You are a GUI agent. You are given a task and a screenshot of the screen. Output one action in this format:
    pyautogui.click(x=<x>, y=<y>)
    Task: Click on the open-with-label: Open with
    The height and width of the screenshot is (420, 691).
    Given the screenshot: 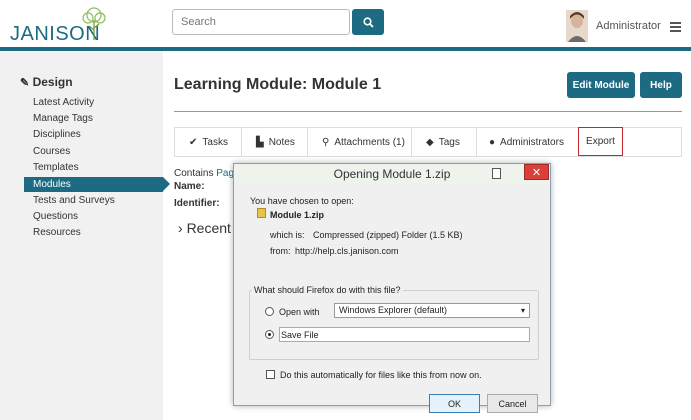 What is the action you would take?
    pyautogui.click(x=299, y=312)
    